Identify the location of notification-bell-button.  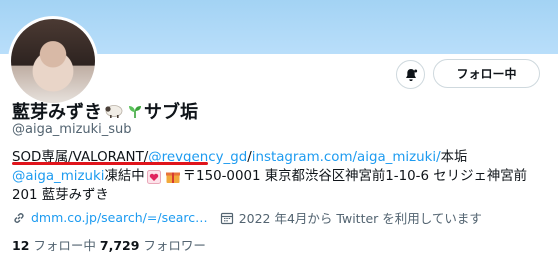
(410, 74).